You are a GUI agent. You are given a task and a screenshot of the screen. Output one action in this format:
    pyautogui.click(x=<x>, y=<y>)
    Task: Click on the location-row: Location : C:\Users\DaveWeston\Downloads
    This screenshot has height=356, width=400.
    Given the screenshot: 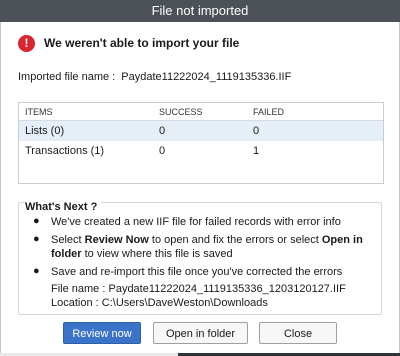 What is the action you would take?
    pyautogui.click(x=159, y=303)
    